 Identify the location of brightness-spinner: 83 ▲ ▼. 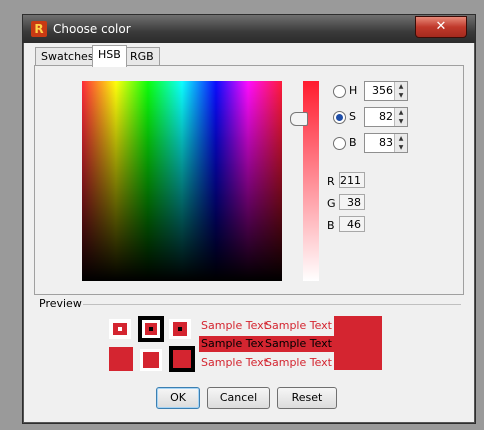
(386, 143).